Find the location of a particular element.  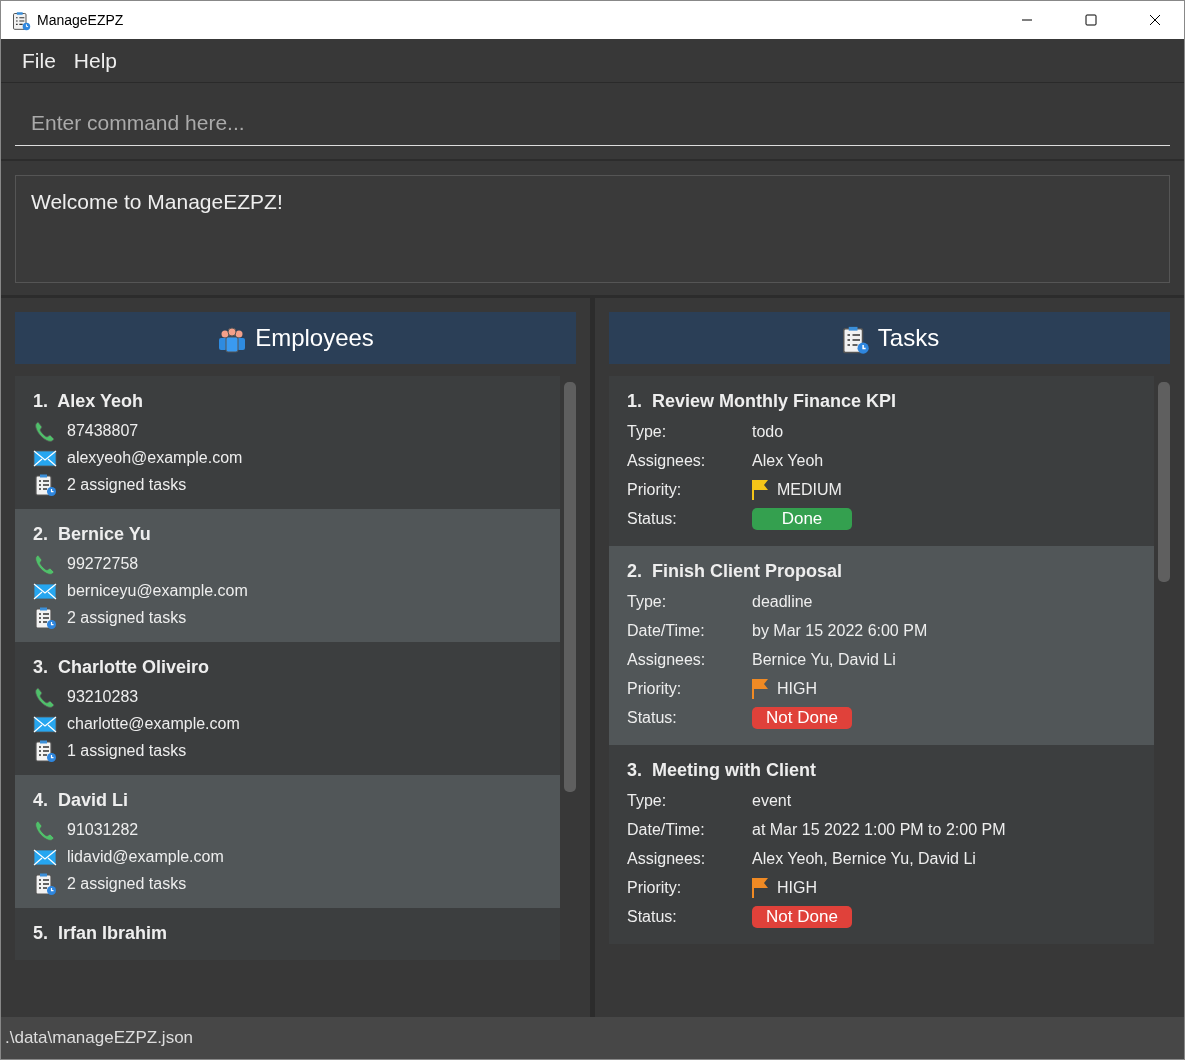

field-value: Bernice Yu, David Li is located at coordinates (824, 660).